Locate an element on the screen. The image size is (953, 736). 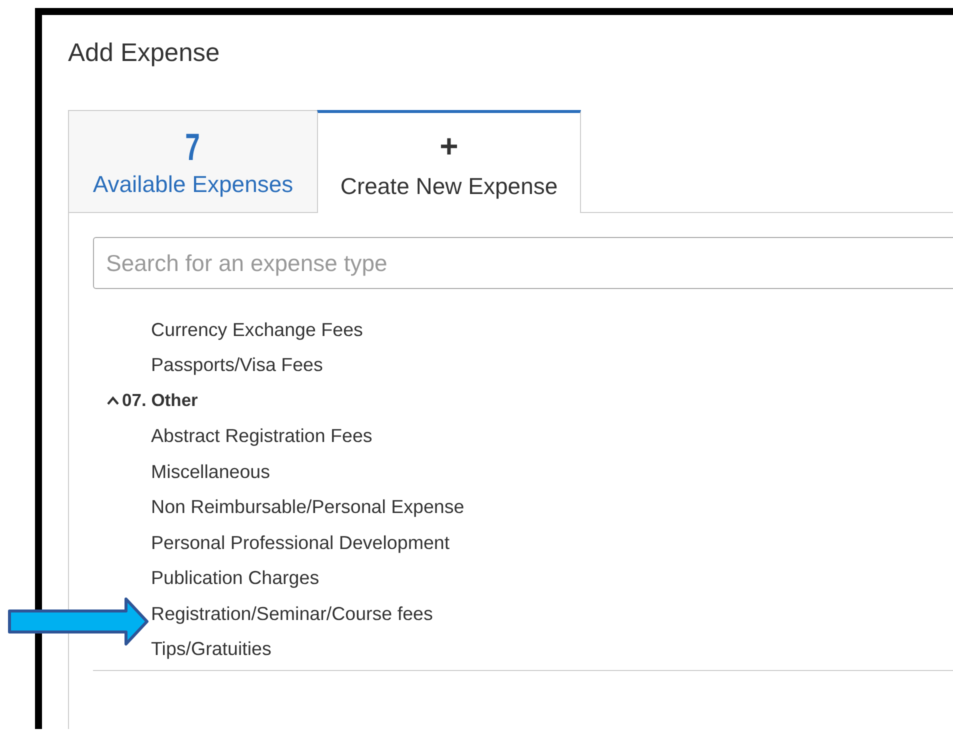
expense-type-item: Currency Exchange Fees is located at coordinates (257, 329).